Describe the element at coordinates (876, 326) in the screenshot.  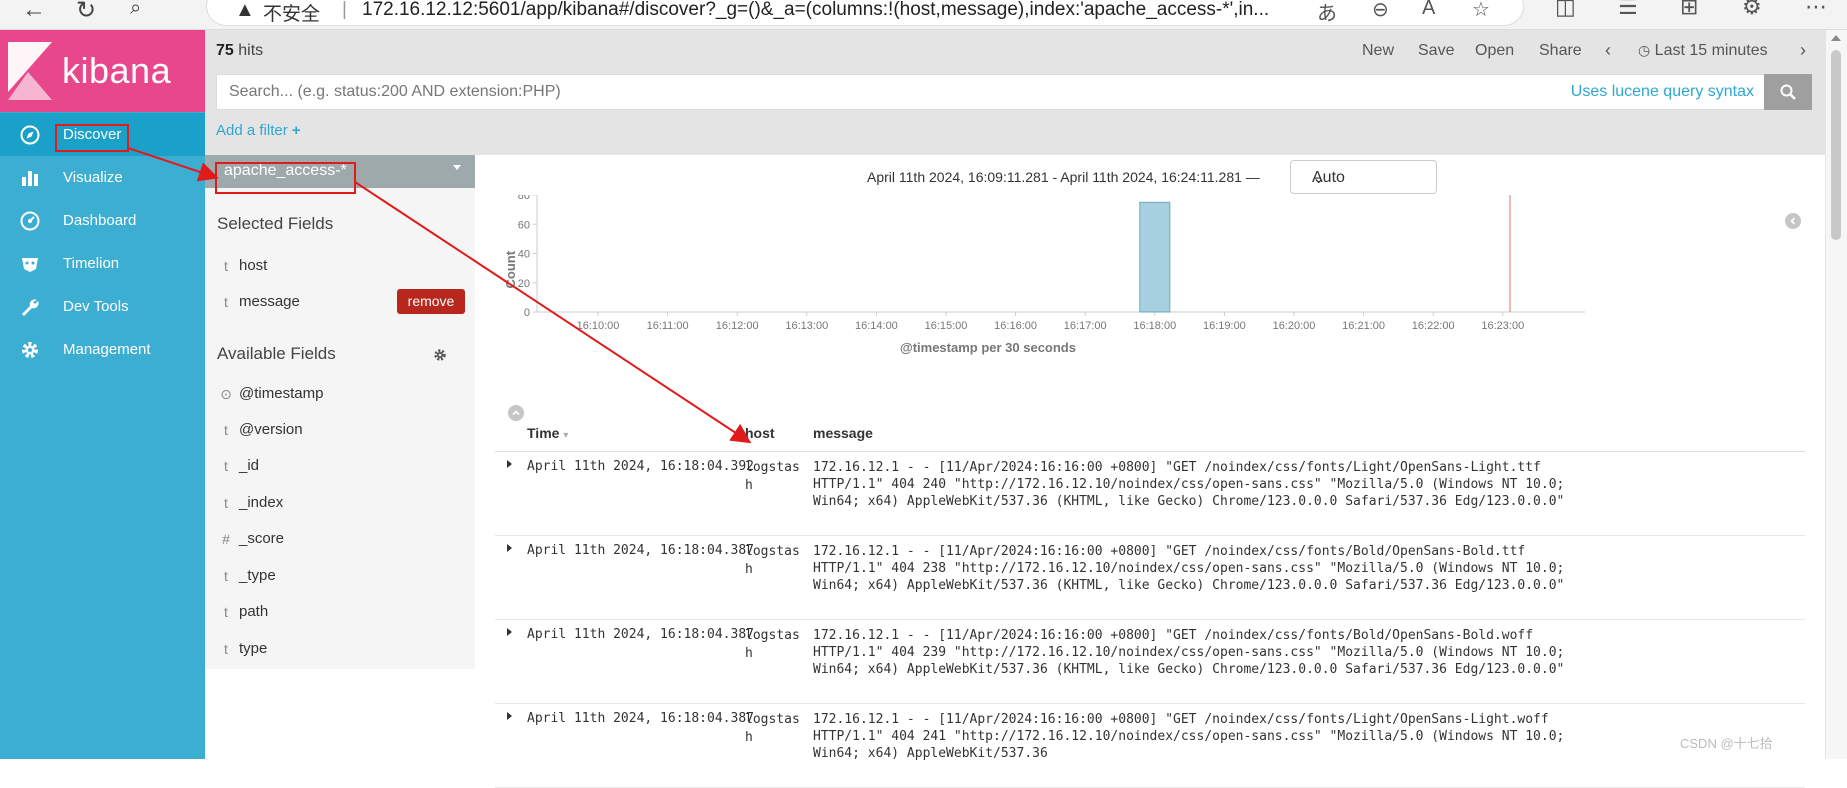
I see `x-tick-label: 16:14:00` at that location.